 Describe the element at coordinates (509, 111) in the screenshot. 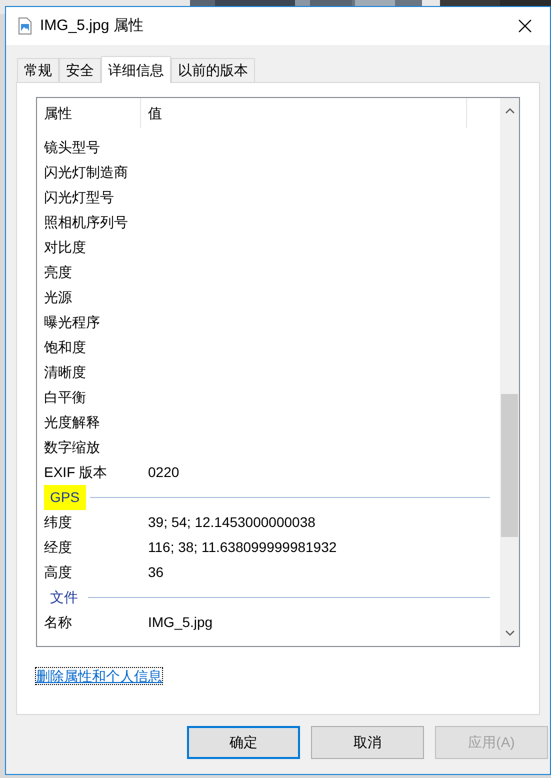

I see `scroll-up-icon` at that location.